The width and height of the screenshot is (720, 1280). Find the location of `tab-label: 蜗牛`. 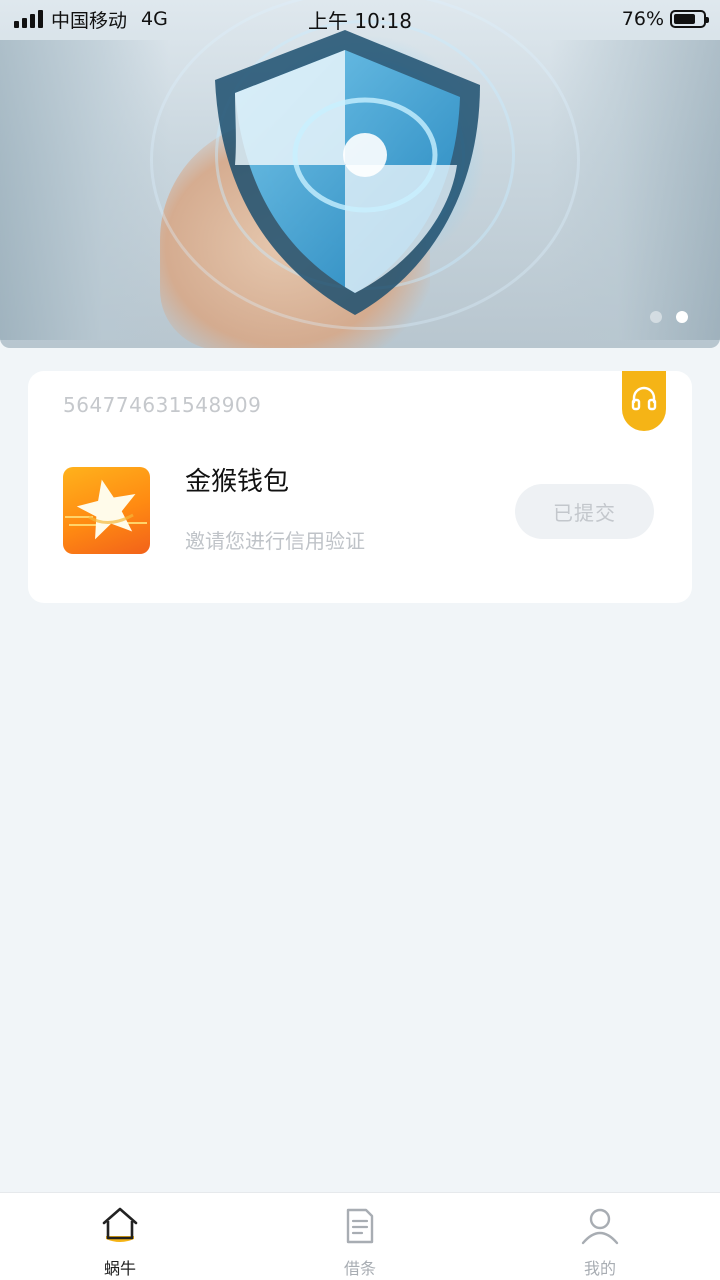

tab-label: 蜗牛 is located at coordinates (119, 1268).